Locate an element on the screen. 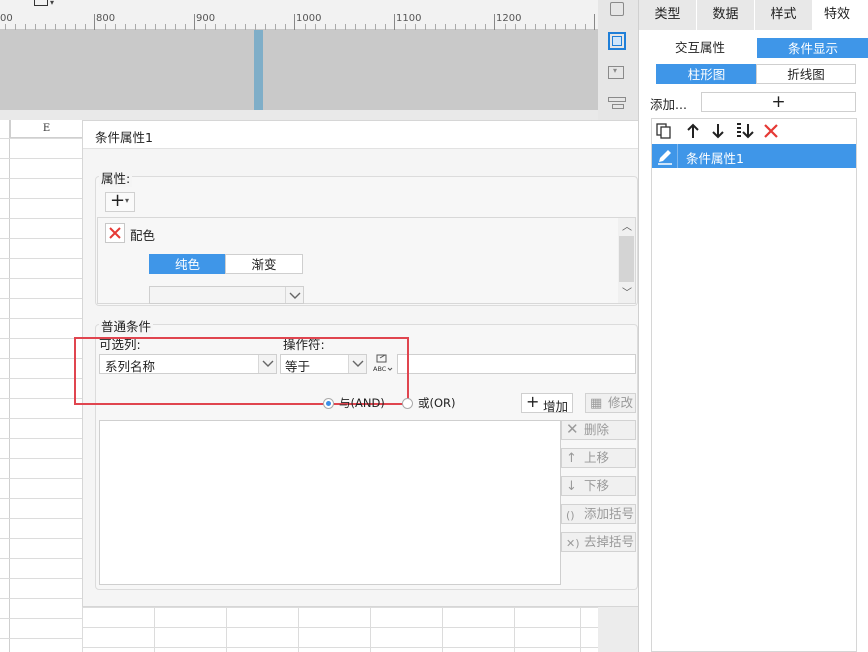  move-up-label: 上移 is located at coordinates (597, 457).